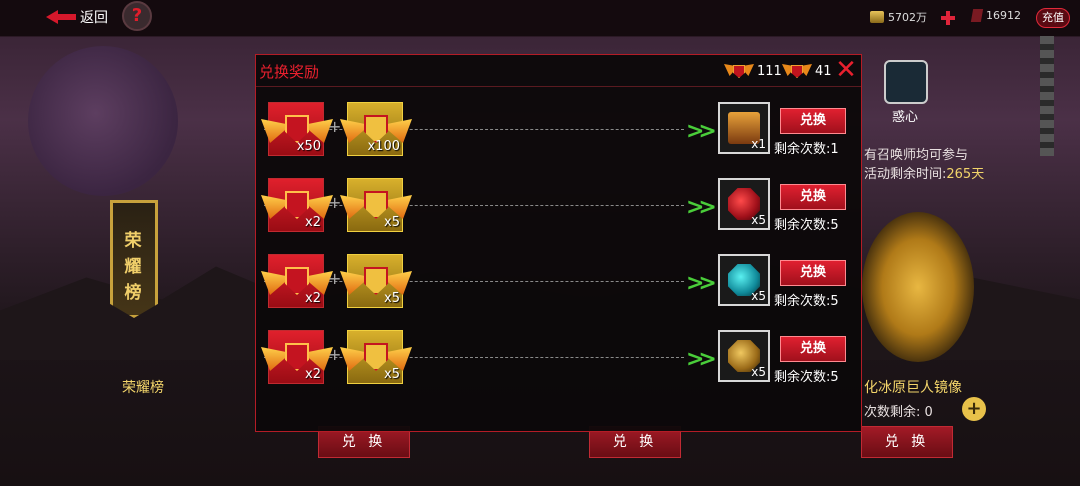 Image resolution: width=1080 pixels, height=486 pixels. Describe the element at coordinates (948, 18) in the screenshot. I see `add-gold-plus-icon` at that location.